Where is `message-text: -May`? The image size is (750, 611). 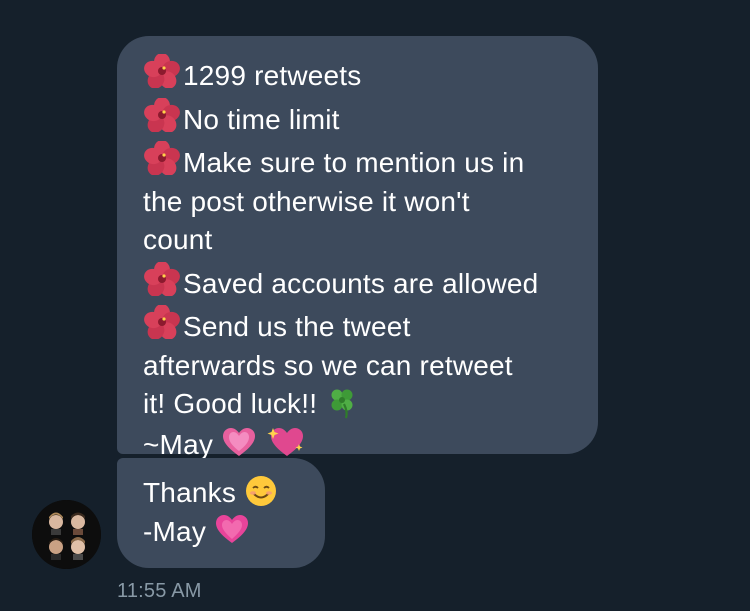
message-text: -May is located at coordinates (175, 531).